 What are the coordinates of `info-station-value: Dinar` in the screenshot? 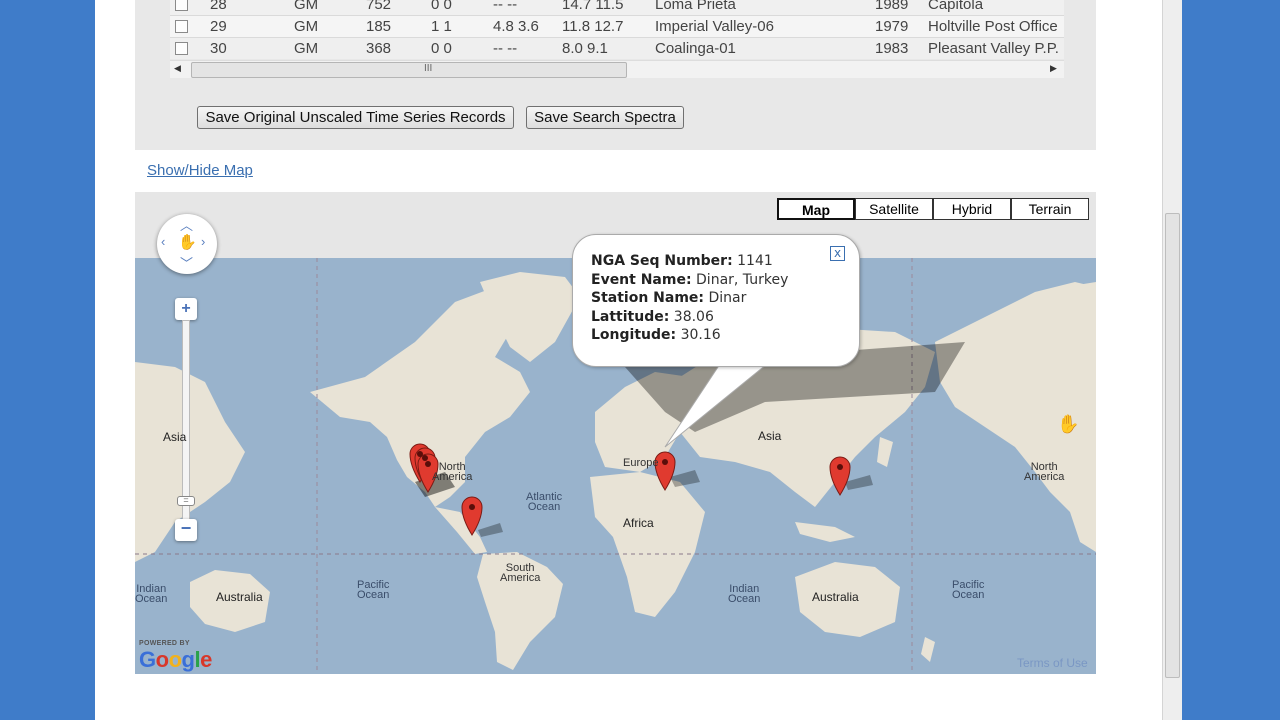 It's located at (727, 298).